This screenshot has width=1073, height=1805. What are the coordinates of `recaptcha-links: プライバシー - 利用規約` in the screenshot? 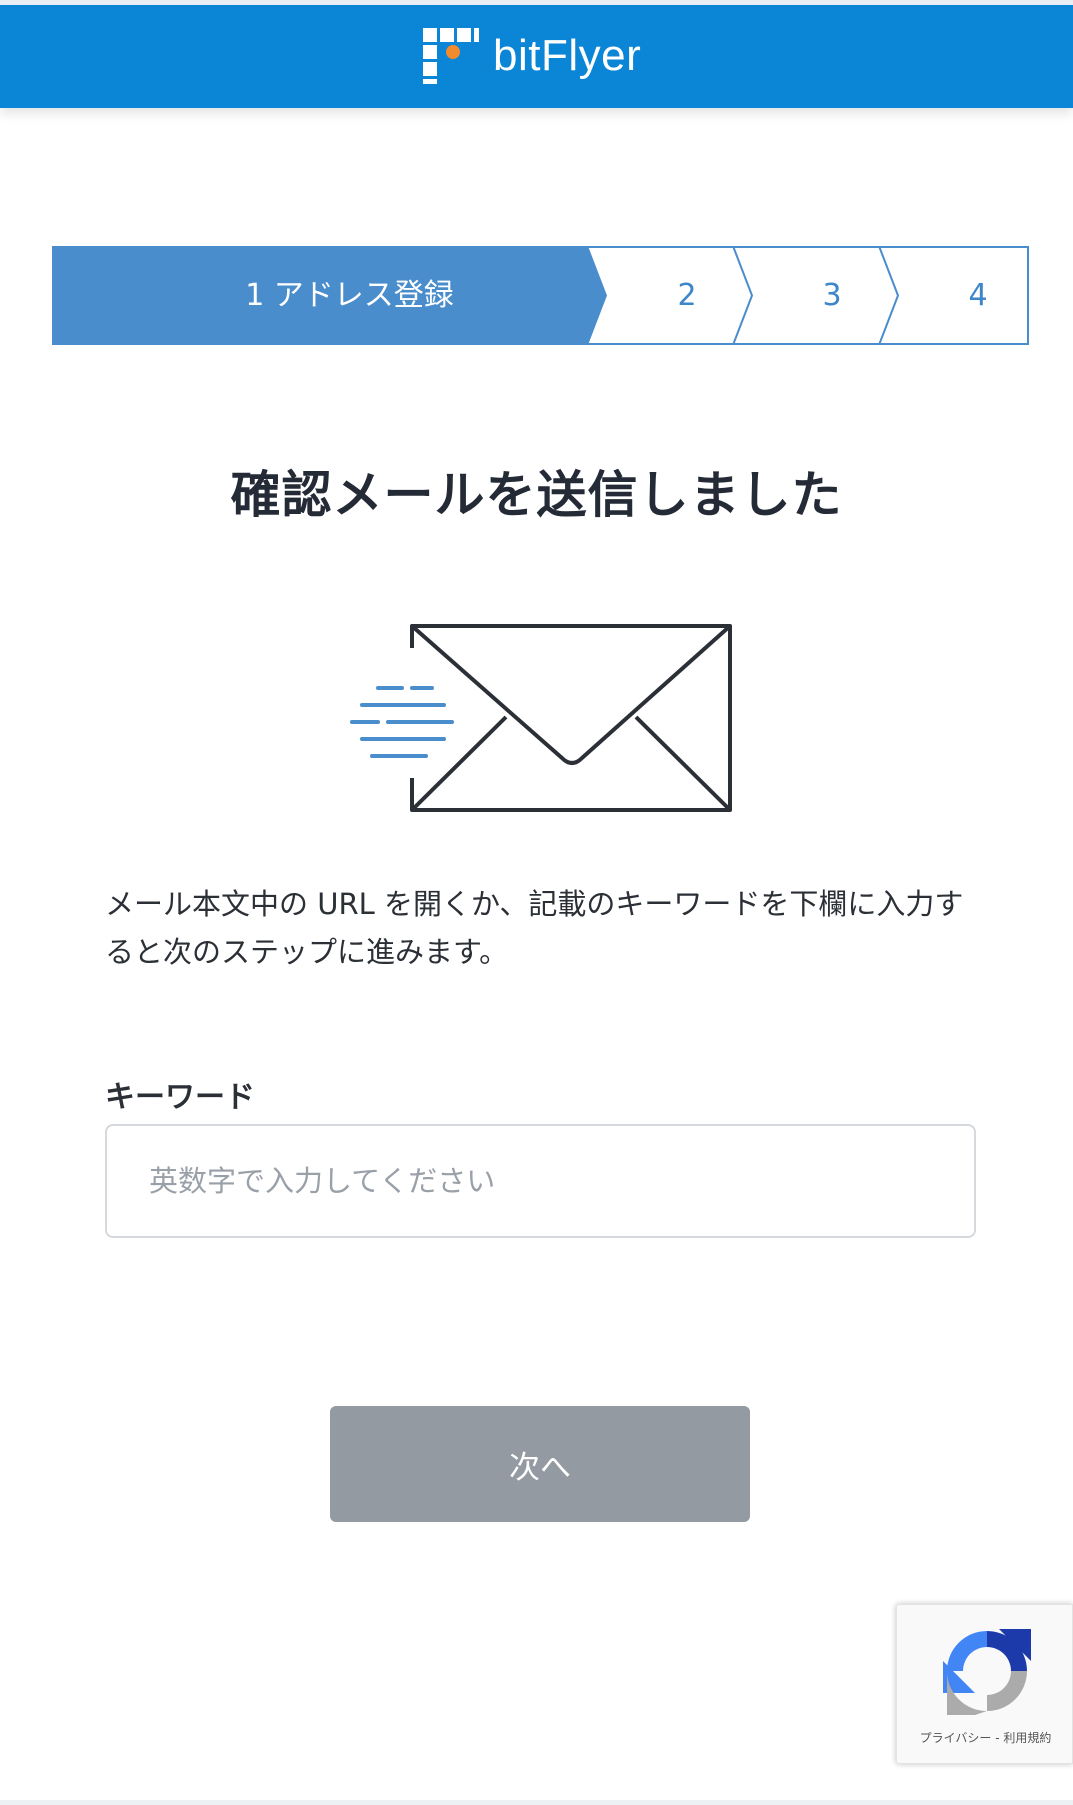 It's located at (985, 1737).